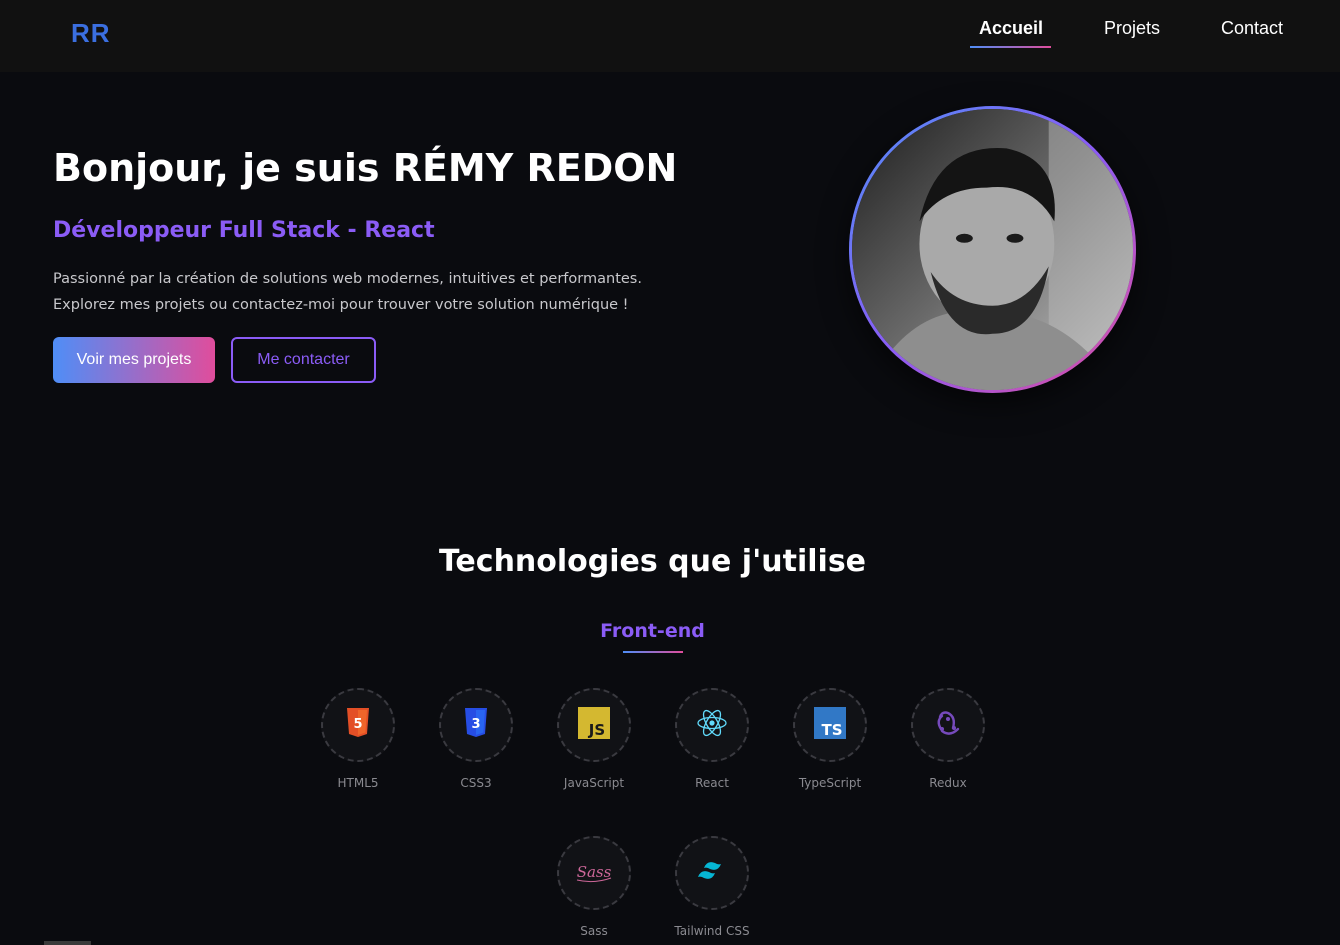 The width and height of the screenshot is (1340, 945). Describe the element at coordinates (365, 168) in the screenshot. I see `hero-title: Bonjour, je suis RÉMY REDON` at that location.